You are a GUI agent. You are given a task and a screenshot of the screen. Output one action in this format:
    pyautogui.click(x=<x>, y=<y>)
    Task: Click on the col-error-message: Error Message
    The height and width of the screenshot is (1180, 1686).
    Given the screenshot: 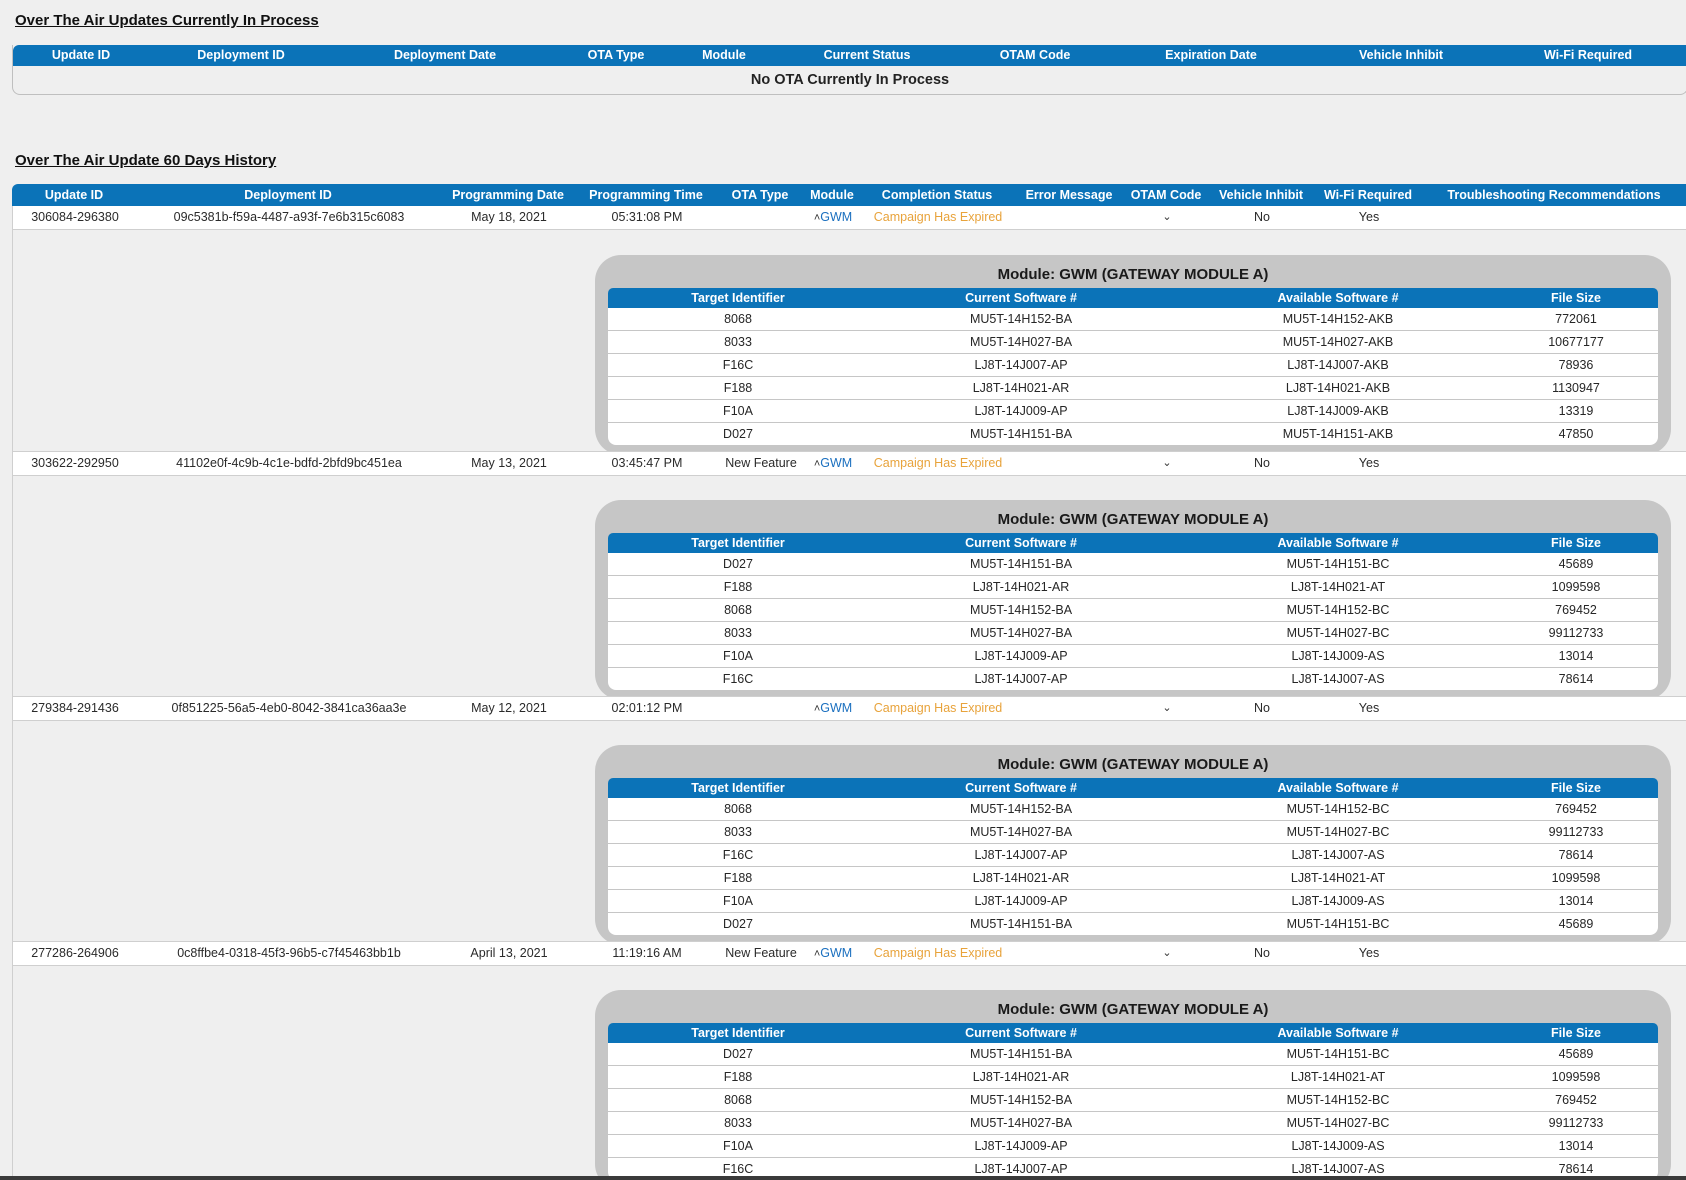 What is the action you would take?
    pyautogui.click(x=1069, y=195)
    